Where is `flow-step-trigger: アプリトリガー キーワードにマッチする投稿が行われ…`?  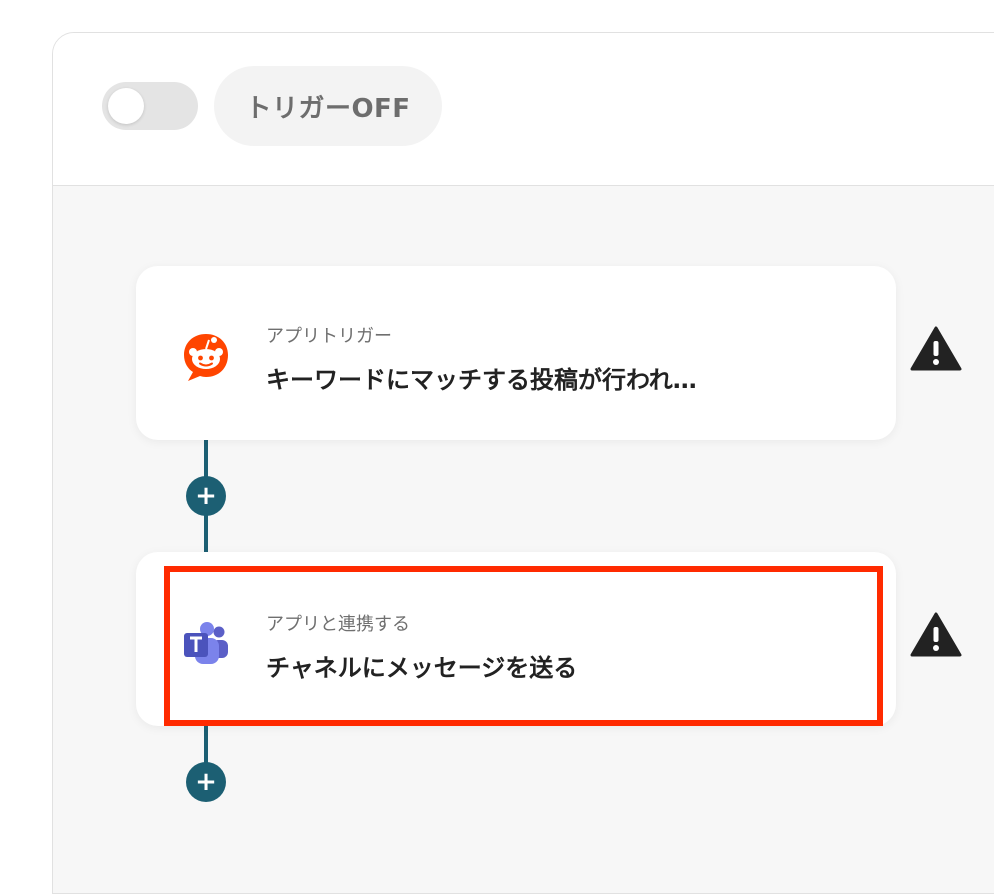
flow-step-trigger: アプリトリガー キーワードにマッチする投稿が行われ… is located at coordinates (516, 353).